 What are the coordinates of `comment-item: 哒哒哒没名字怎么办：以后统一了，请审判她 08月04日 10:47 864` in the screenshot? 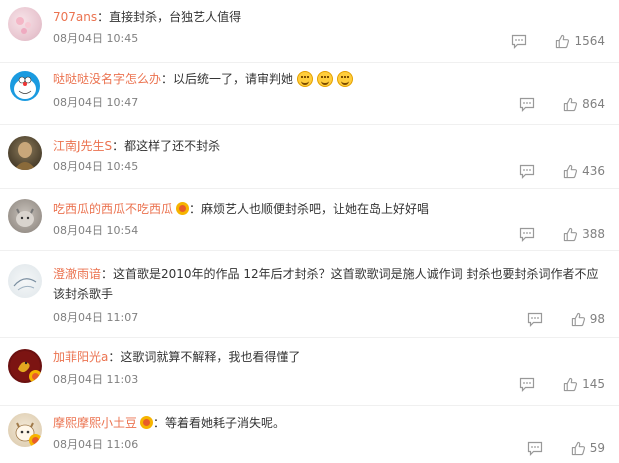 It's located at (309, 93).